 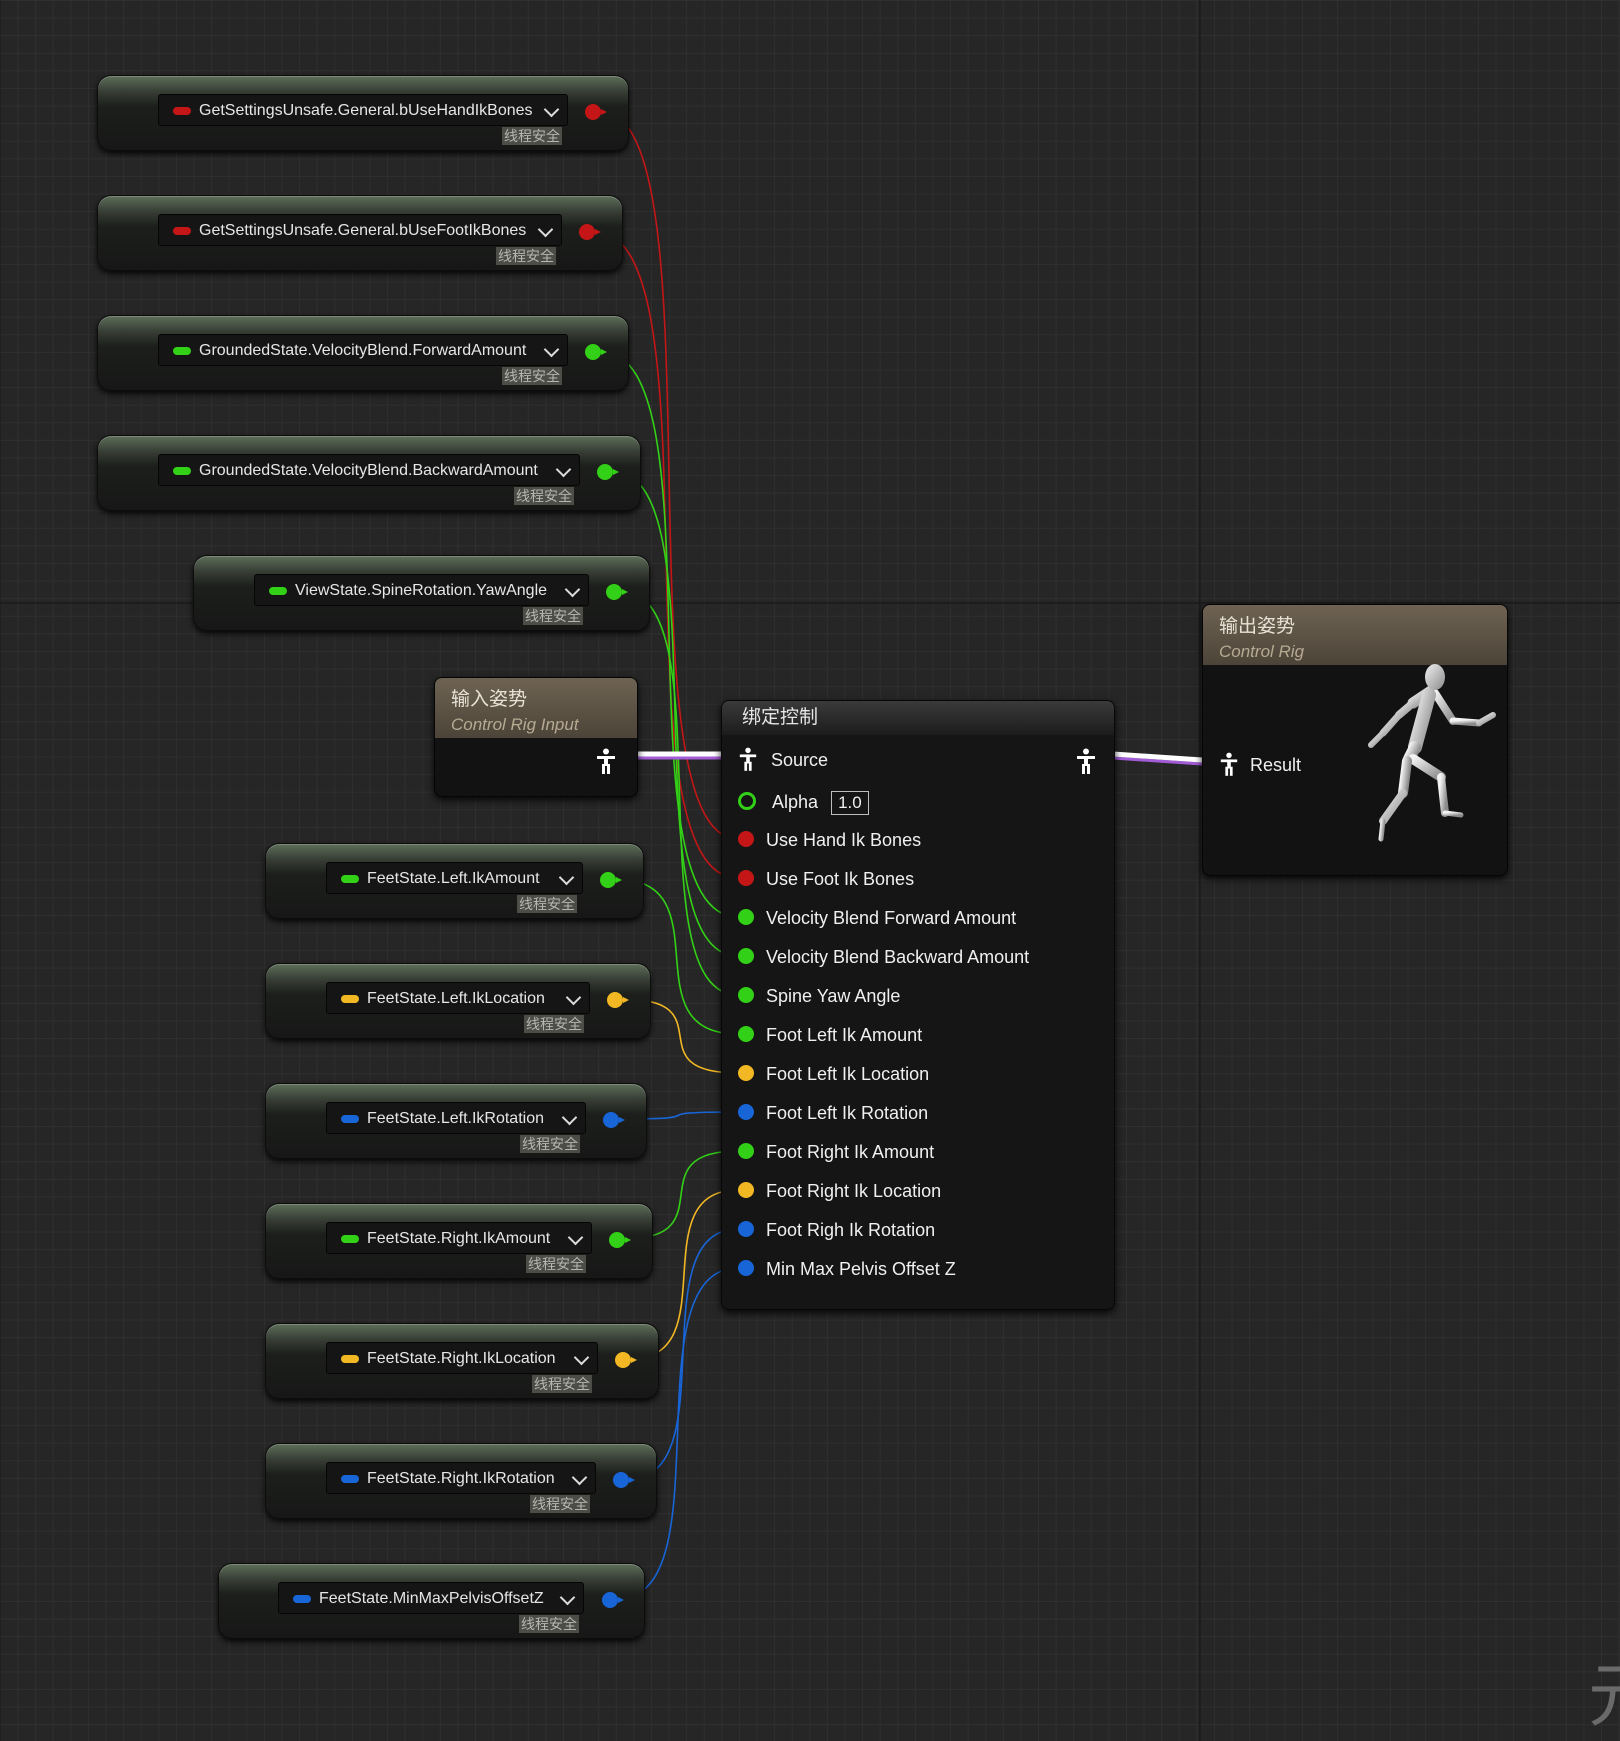 I want to click on result-pin-row: Result, so click(x=1260, y=765).